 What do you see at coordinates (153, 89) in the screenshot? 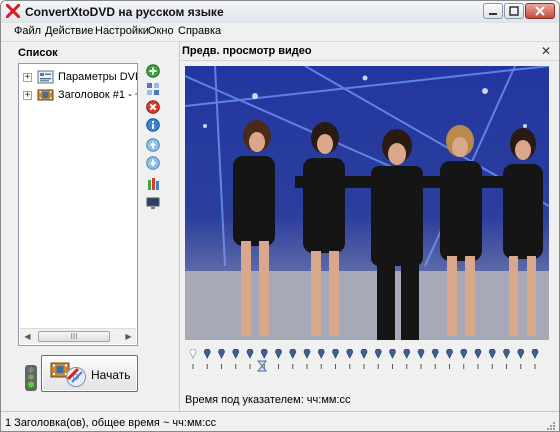
I see `merge-icon` at bounding box center [153, 89].